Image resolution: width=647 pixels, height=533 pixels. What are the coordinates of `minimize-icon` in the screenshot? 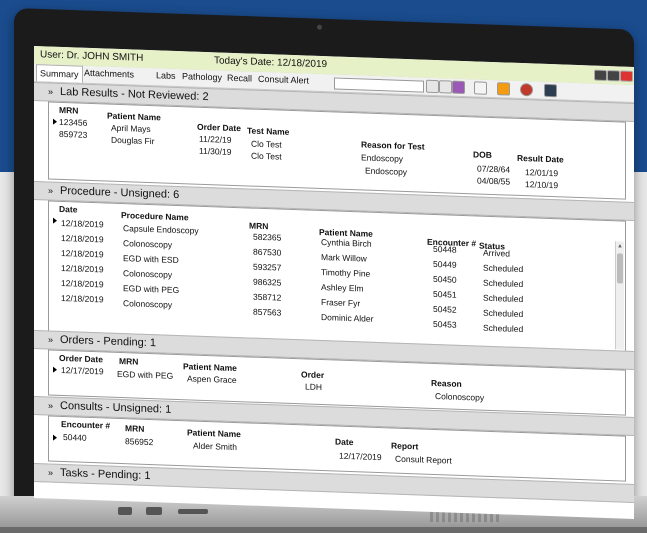 It's located at (600, 75).